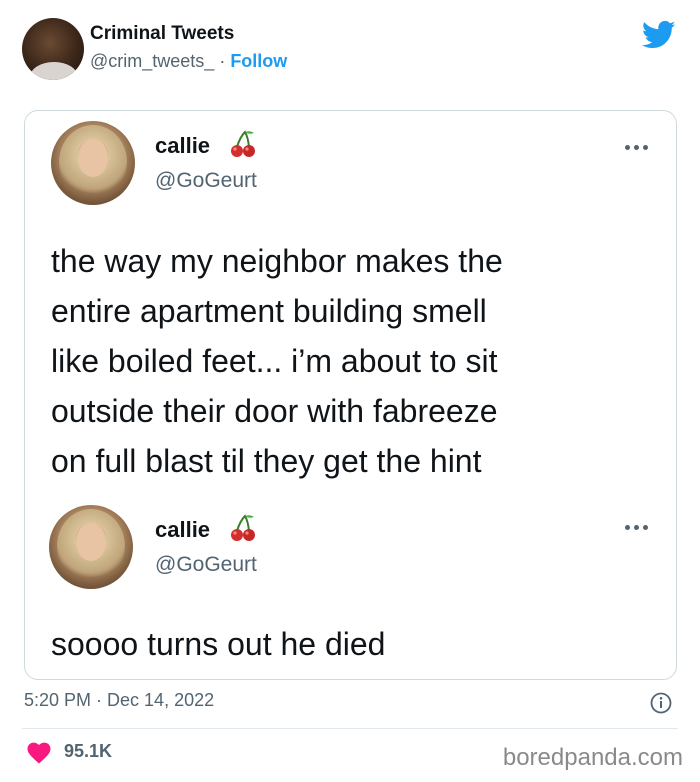 The width and height of the screenshot is (700, 782). I want to click on post-text-line: outside their door with fabreeze, so click(274, 411).